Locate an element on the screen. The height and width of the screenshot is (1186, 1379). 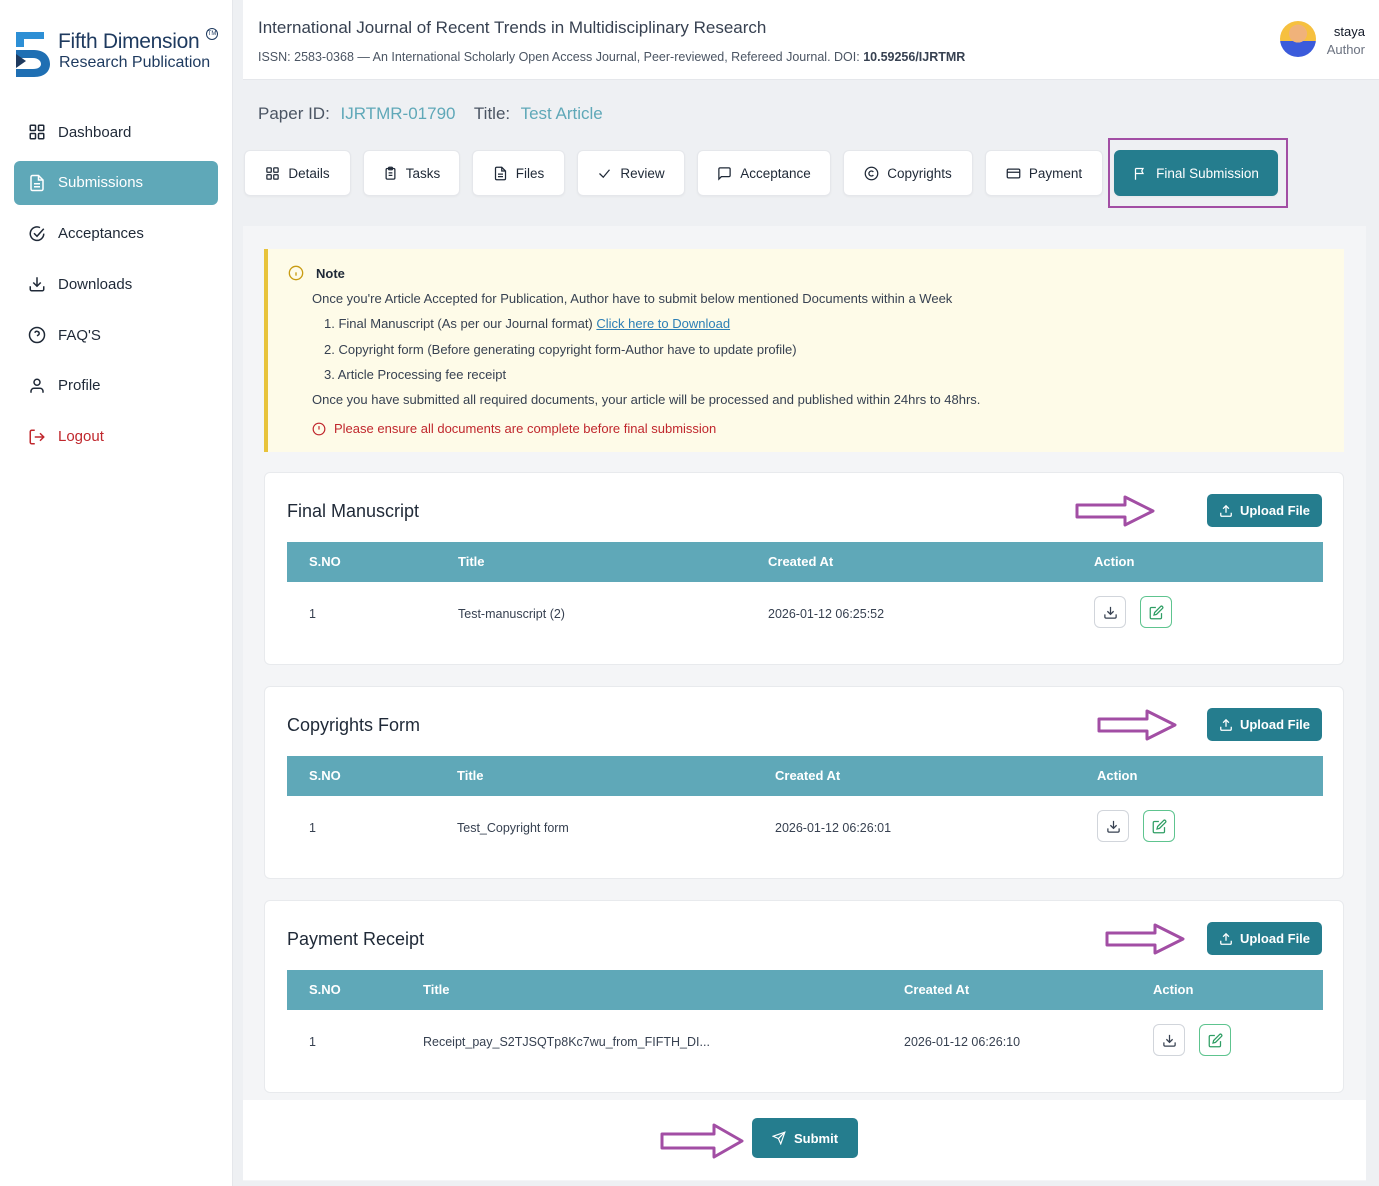
user-name: staya is located at coordinates (1349, 31).